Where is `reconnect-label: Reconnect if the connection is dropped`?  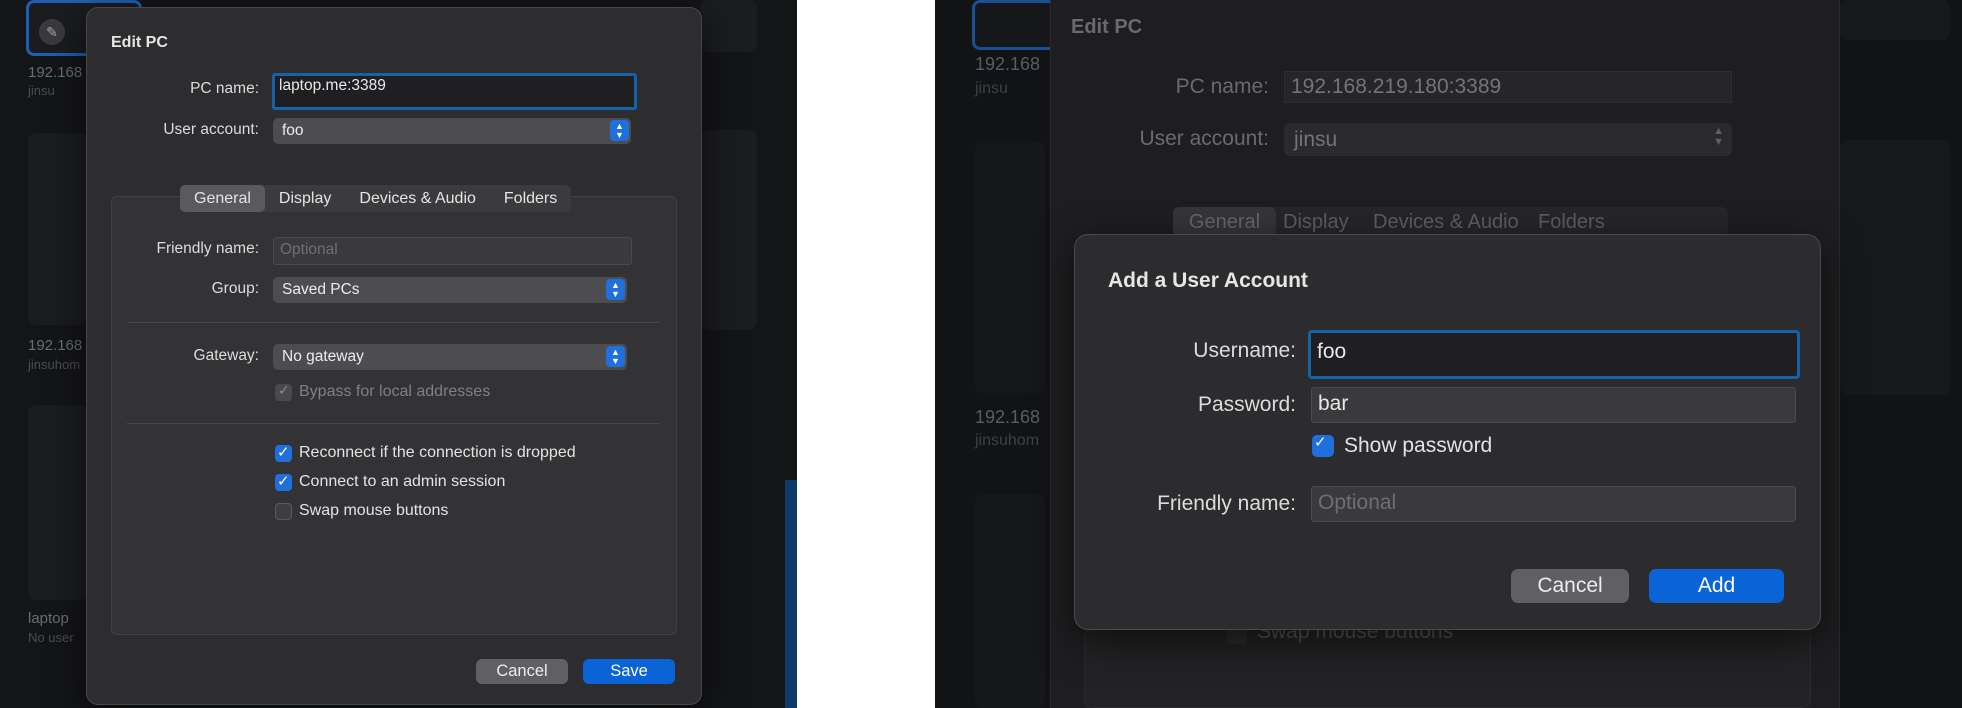 reconnect-label: Reconnect if the connection is dropped is located at coordinates (437, 452).